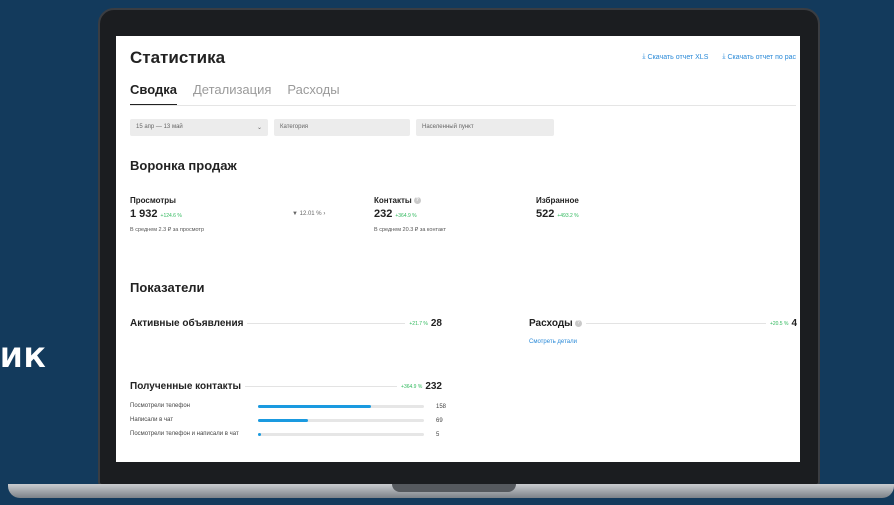  Describe the element at coordinates (167, 287) in the screenshot. I see `indicators-title: Показатели` at that location.